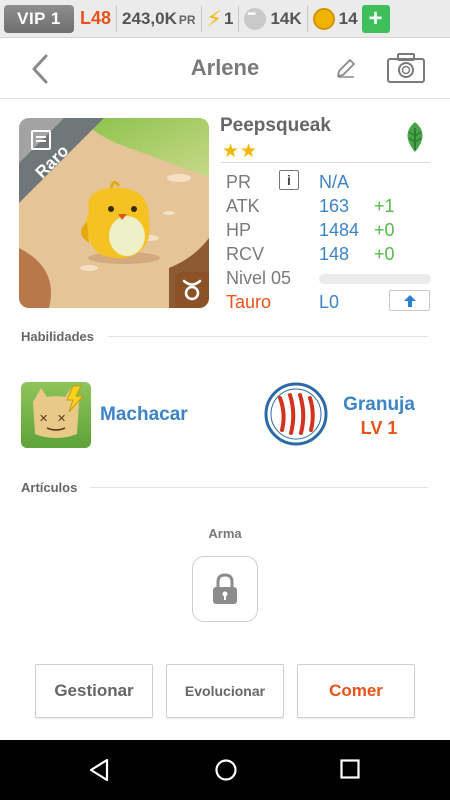 The height and width of the screenshot is (800, 450). What do you see at coordinates (214, 18) in the screenshot?
I see `lightning-icon: ⚡` at bounding box center [214, 18].